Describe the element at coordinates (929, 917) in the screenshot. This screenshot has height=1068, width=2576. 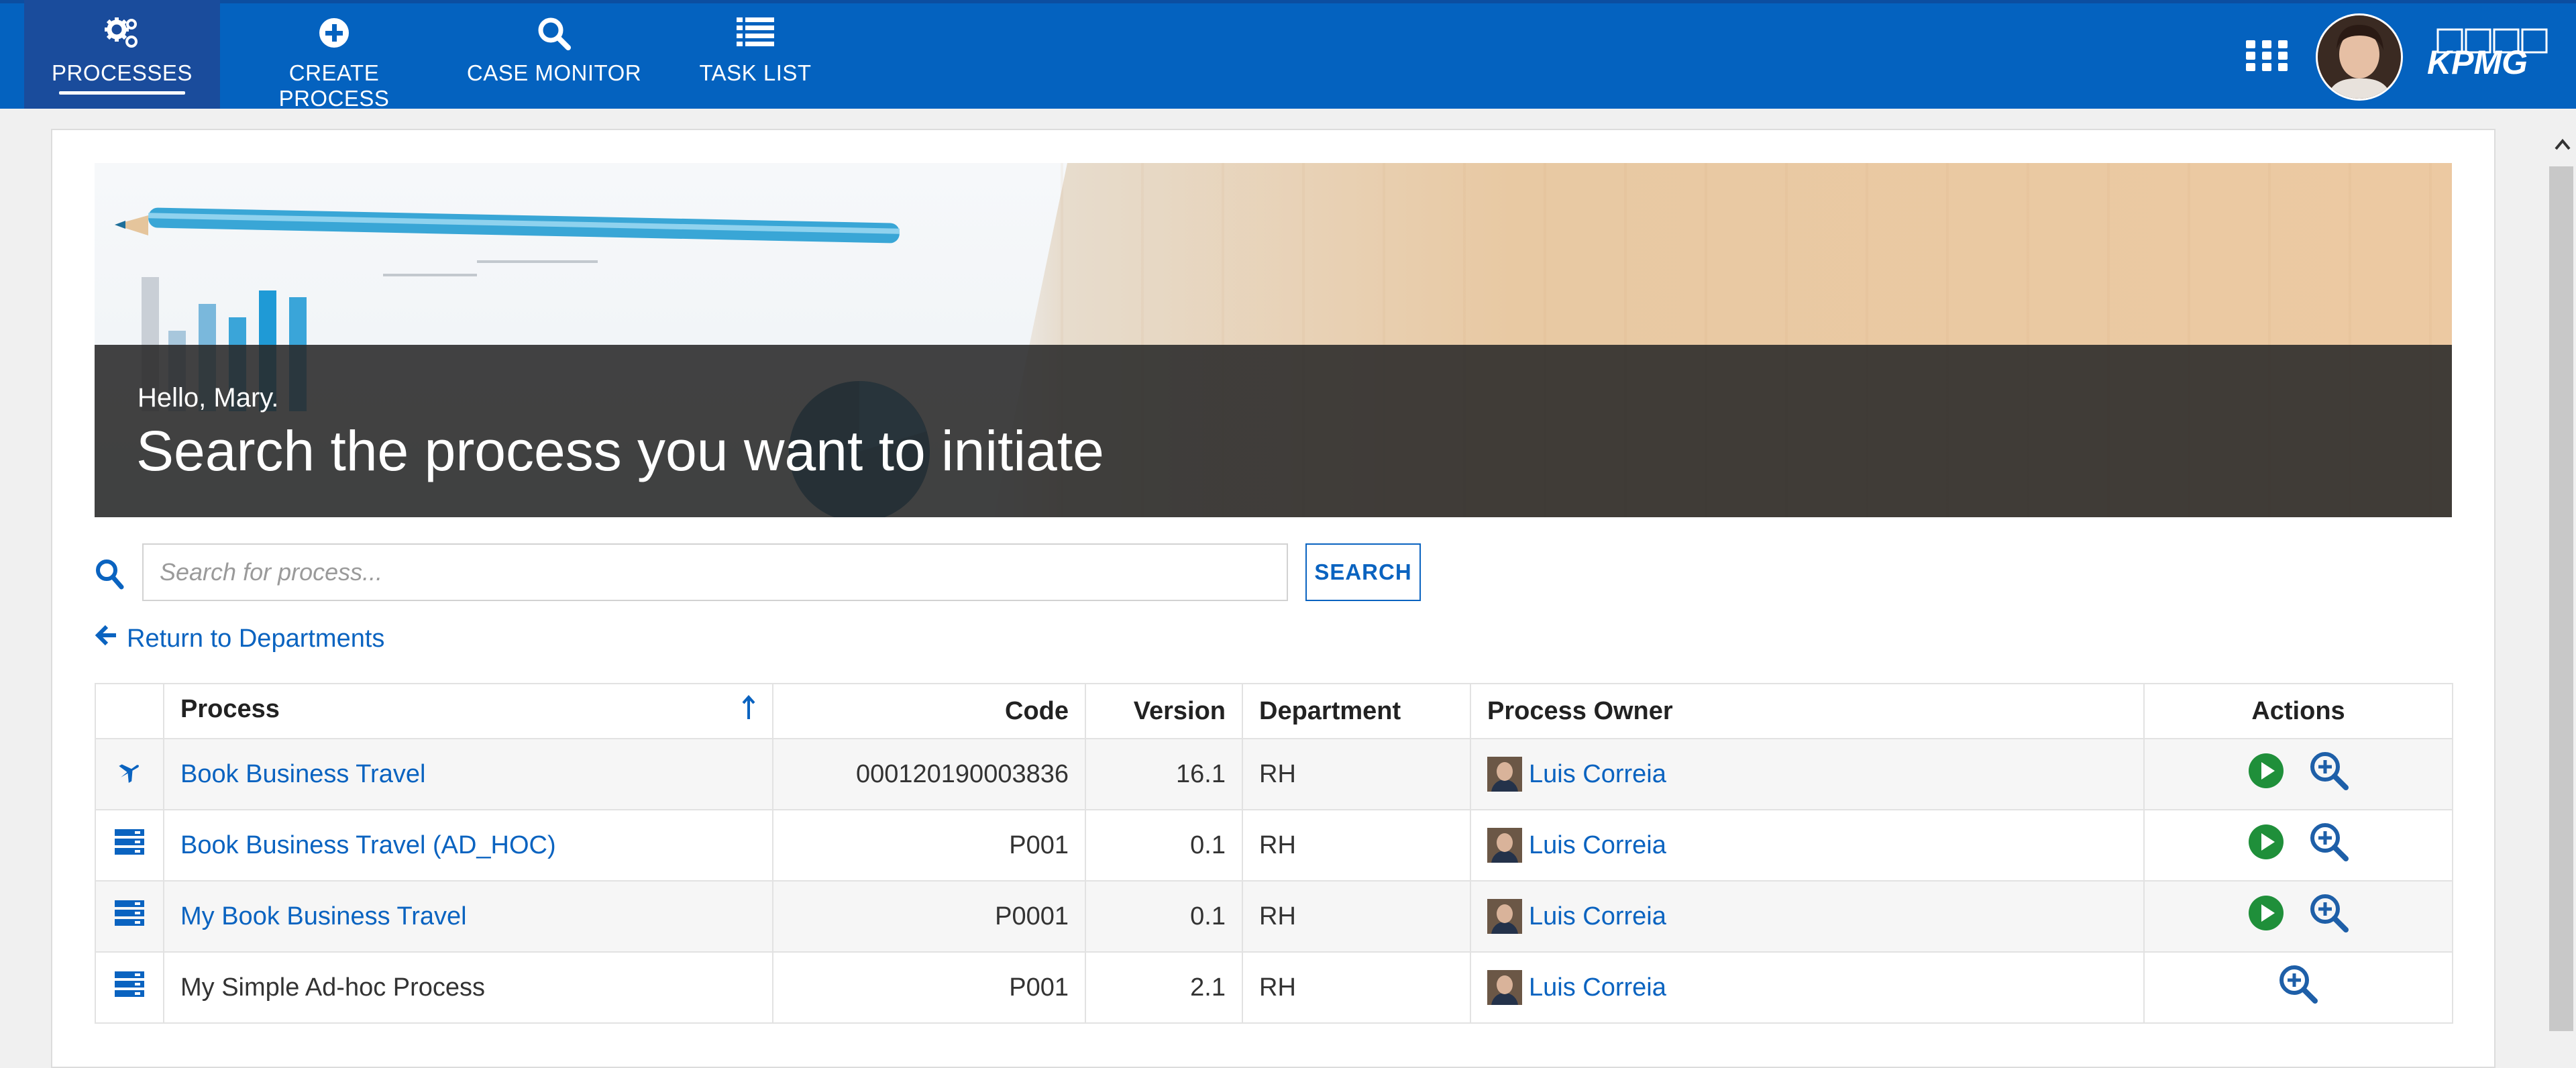
I see `process-code: P0001` at that location.